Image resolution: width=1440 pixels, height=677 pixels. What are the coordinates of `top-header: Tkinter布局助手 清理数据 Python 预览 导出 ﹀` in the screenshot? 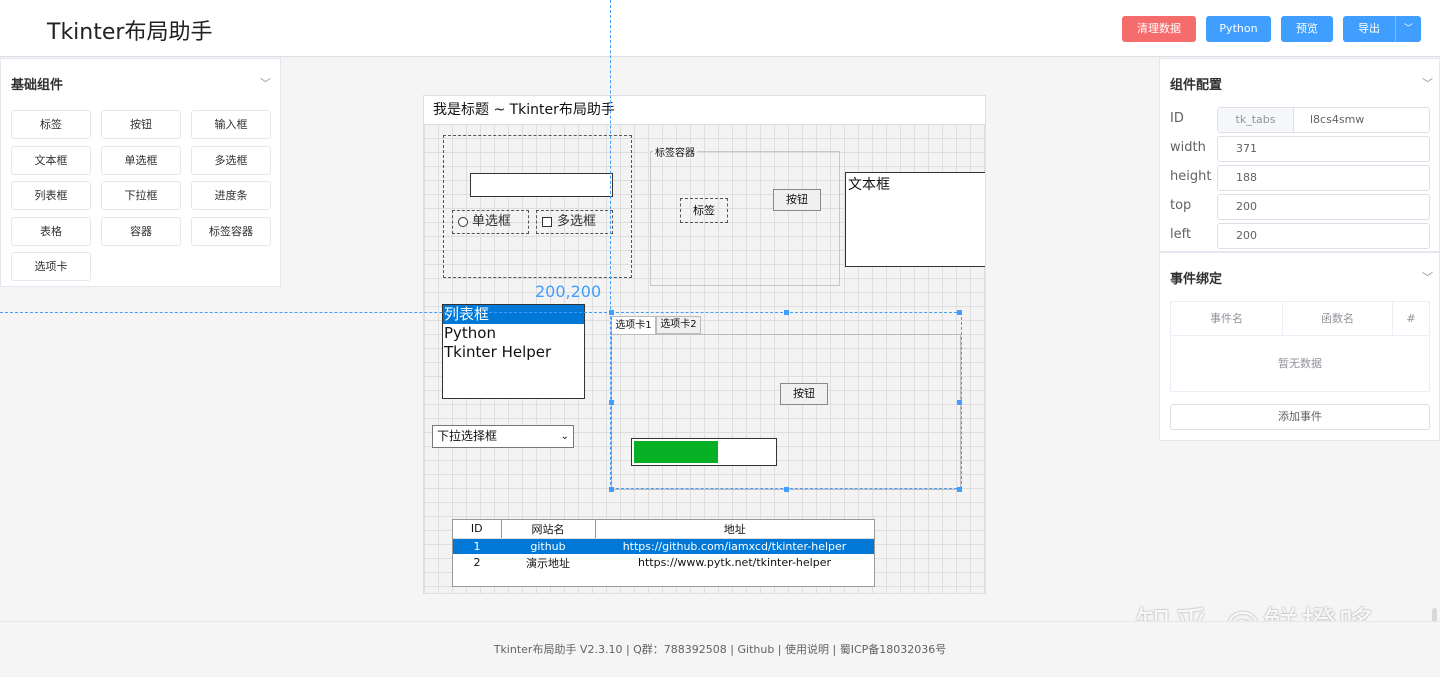 It's located at (720, 28).